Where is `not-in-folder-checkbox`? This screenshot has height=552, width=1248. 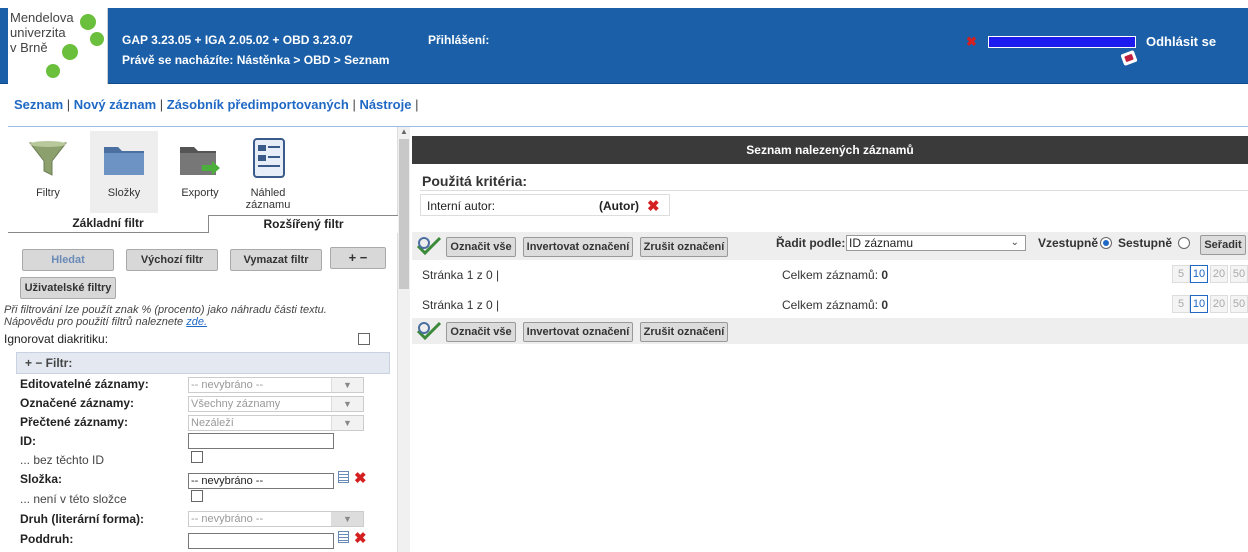 not-in-folder-checkbox is located at coordinates (197, 496).